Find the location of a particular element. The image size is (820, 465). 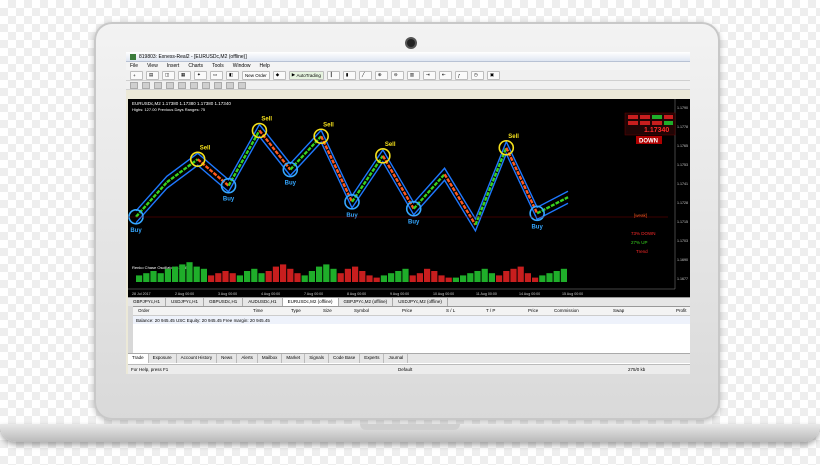

profiles-icon: ▤ is located at coordinates (152, 75).